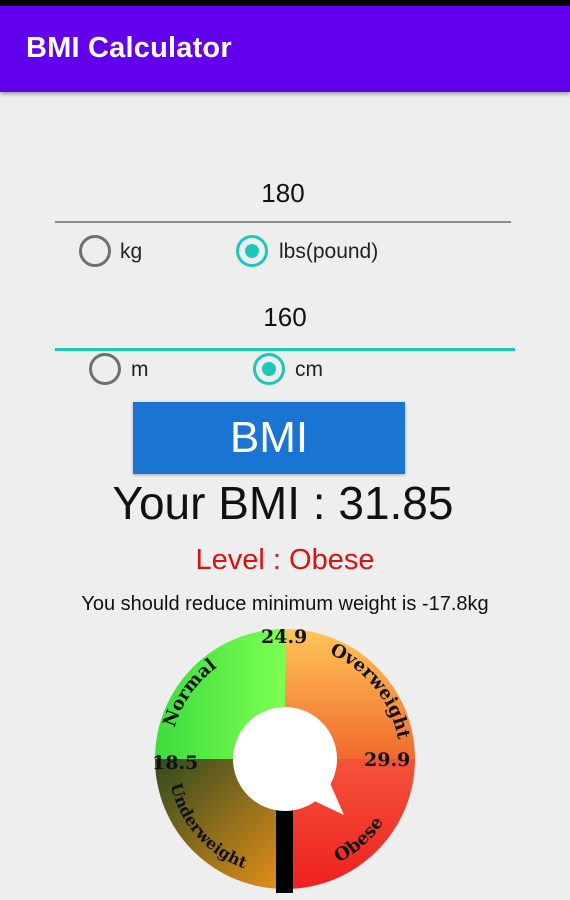 This screenshot has width=570, height=900. What do you see at coordinates (105, 369) in the screenshot?
I see `m-radio` at bounding box center [105, 369].